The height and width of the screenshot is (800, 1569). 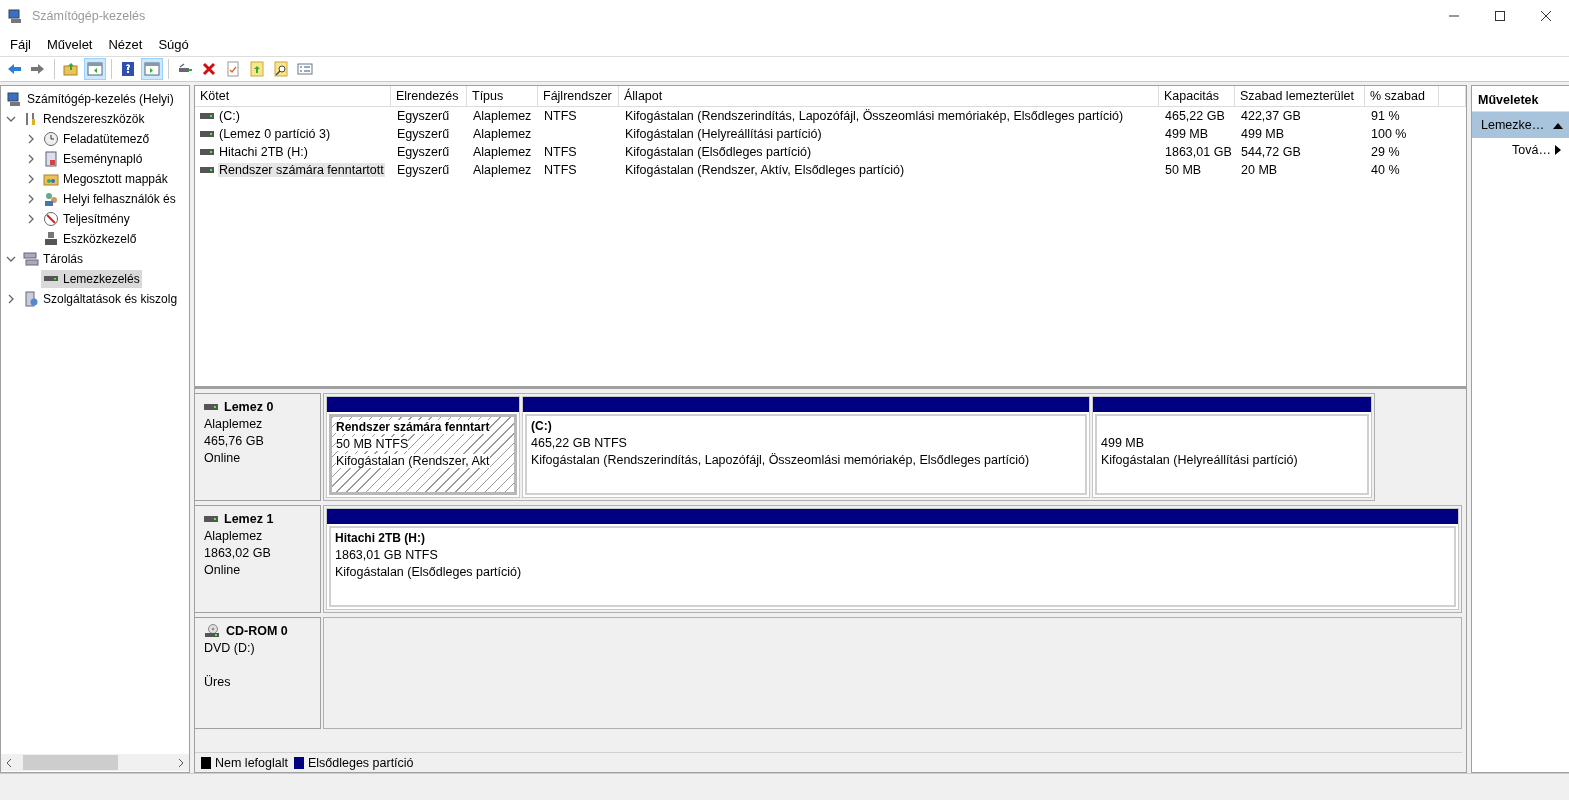 What do you see at coordinates (1197, 96) in the screenshot?
I see `column-header: Kapacitás` at bounding box center [1197, 96].